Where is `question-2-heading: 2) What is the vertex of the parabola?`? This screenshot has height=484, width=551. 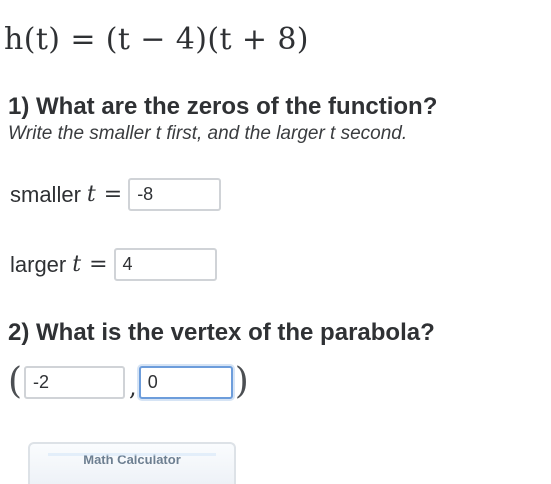
question-2-heading: 2) What is the vertex of the parabola? is located at coordinates (221, 332).